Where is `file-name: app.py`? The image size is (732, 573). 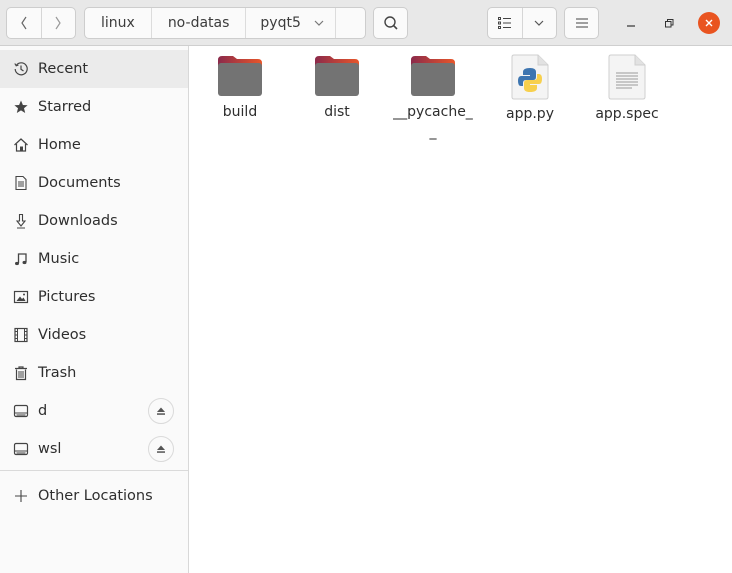 file-name: app.py is located at coordinates (530, 114).